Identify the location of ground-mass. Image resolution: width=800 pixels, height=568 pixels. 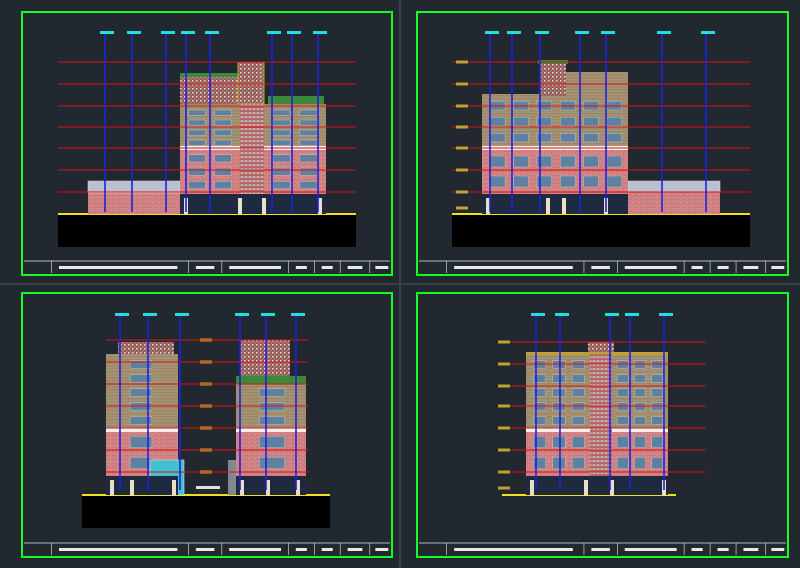
(206, 511).